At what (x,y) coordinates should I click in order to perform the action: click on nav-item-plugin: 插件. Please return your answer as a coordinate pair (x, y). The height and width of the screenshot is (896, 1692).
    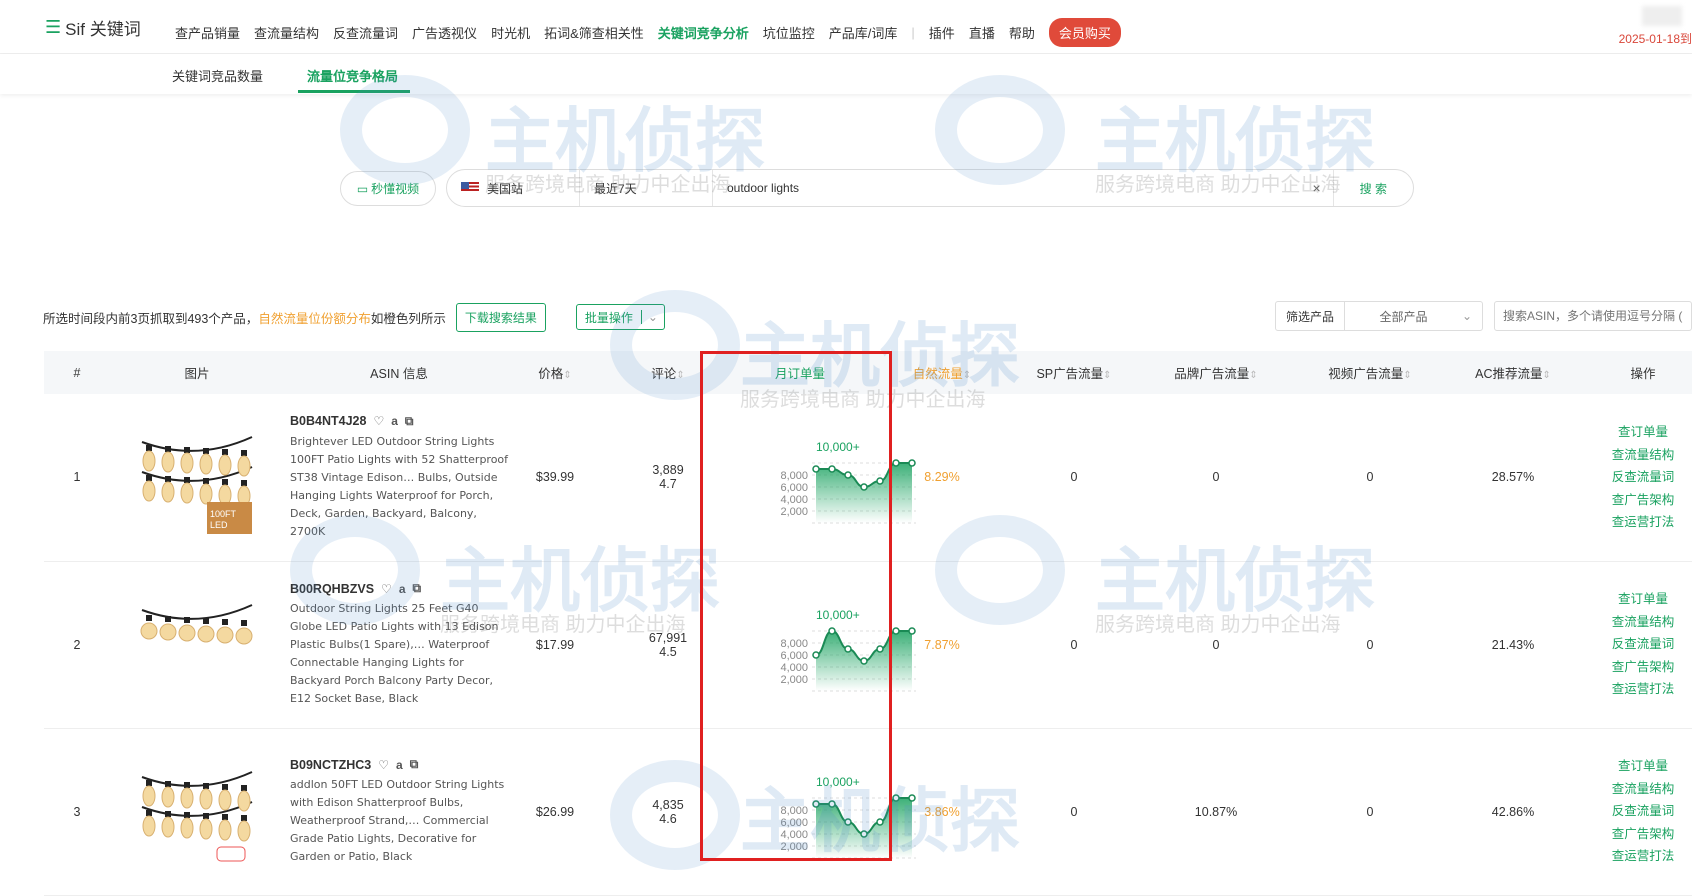
    Looking at the image, I should click on (942, 32).